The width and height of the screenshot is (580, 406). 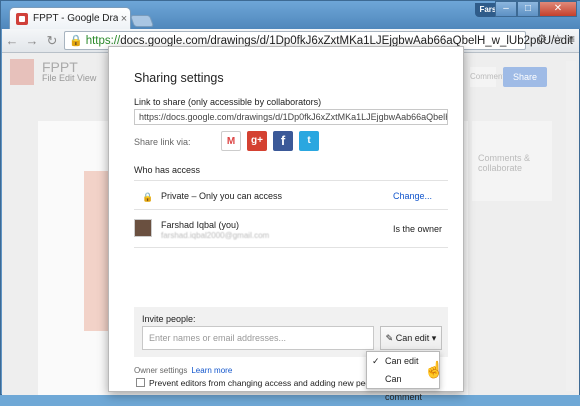 What do you see at coordinates (506, 9) in the screenshot?
I see `minimize-button: –` at bounding box center [506, 9].